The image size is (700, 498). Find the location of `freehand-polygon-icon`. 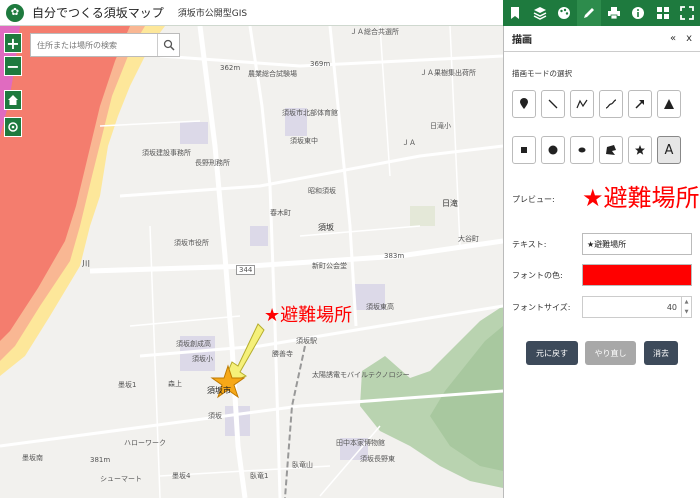

freehand-polygon-icon is located at coordinates (611, 150).